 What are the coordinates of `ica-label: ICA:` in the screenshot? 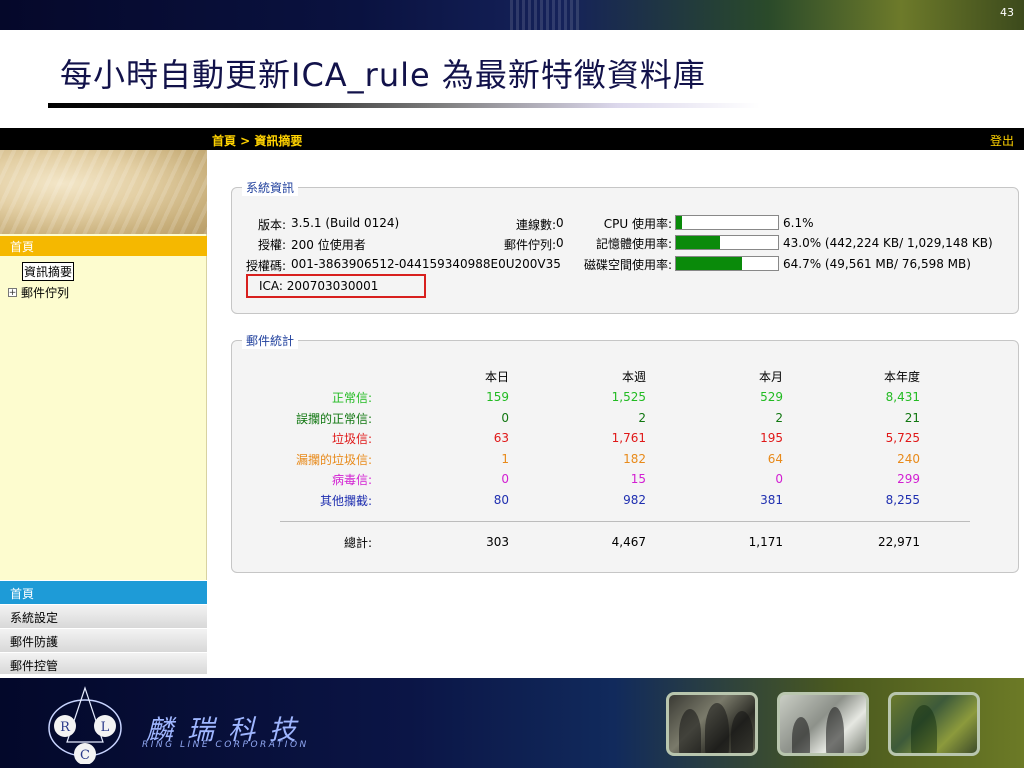 It's located at (271, 286).